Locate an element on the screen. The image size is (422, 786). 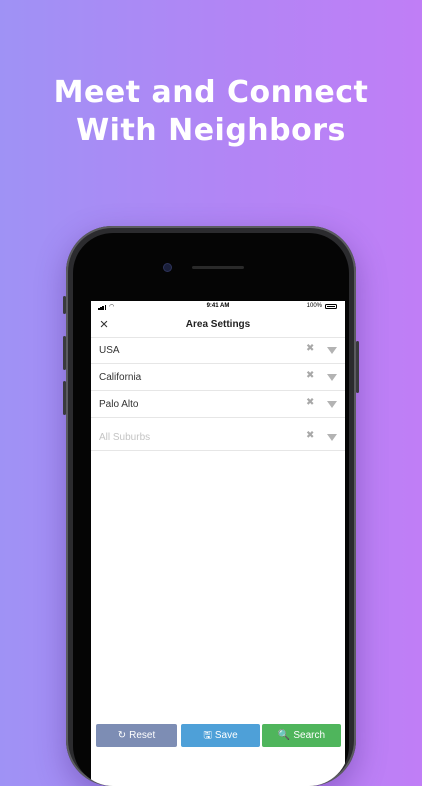
save-button: 🖫 Save is located at coordinates (220, 735).